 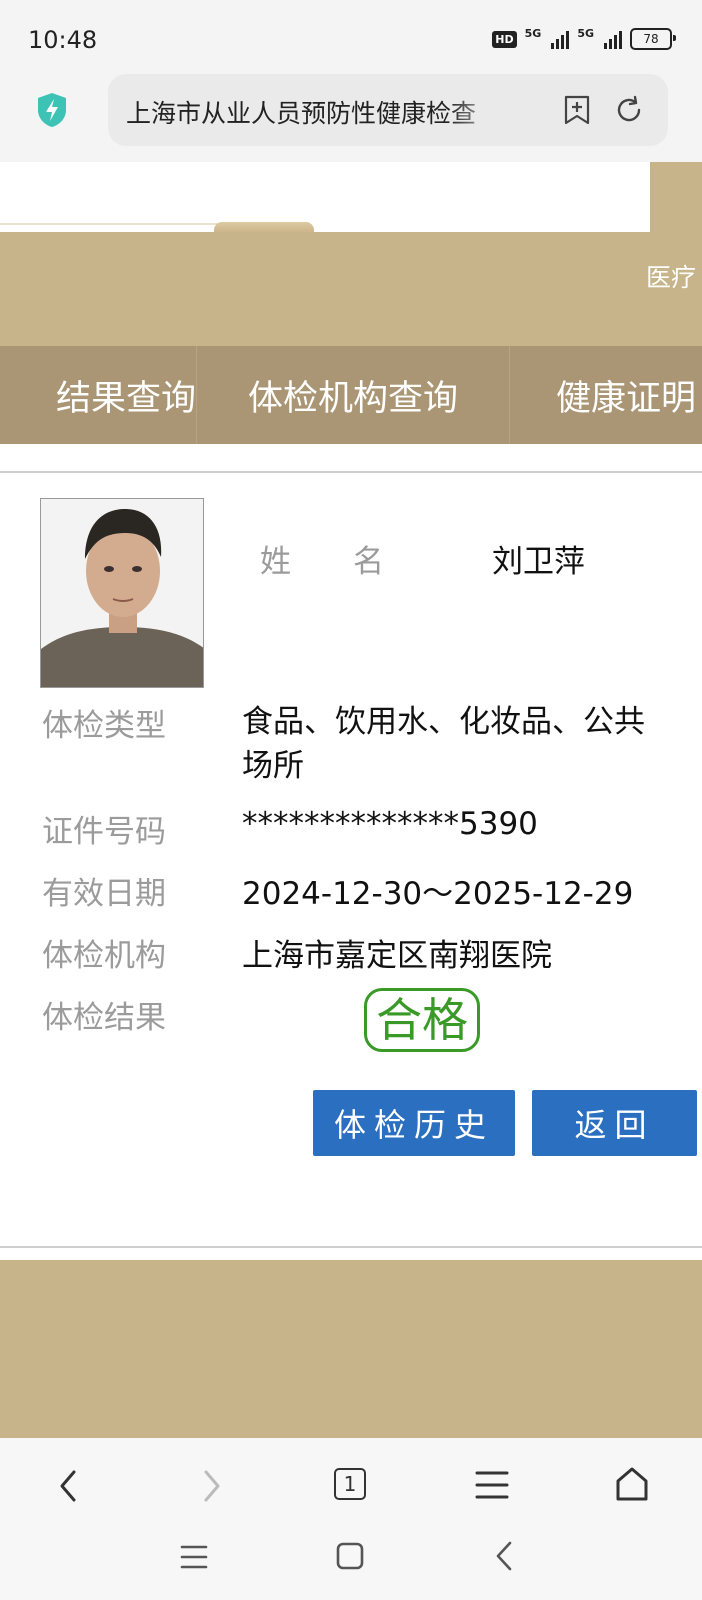 I want to click on nav-tab-result-query: 结果查询, so click(x=98, y=395).